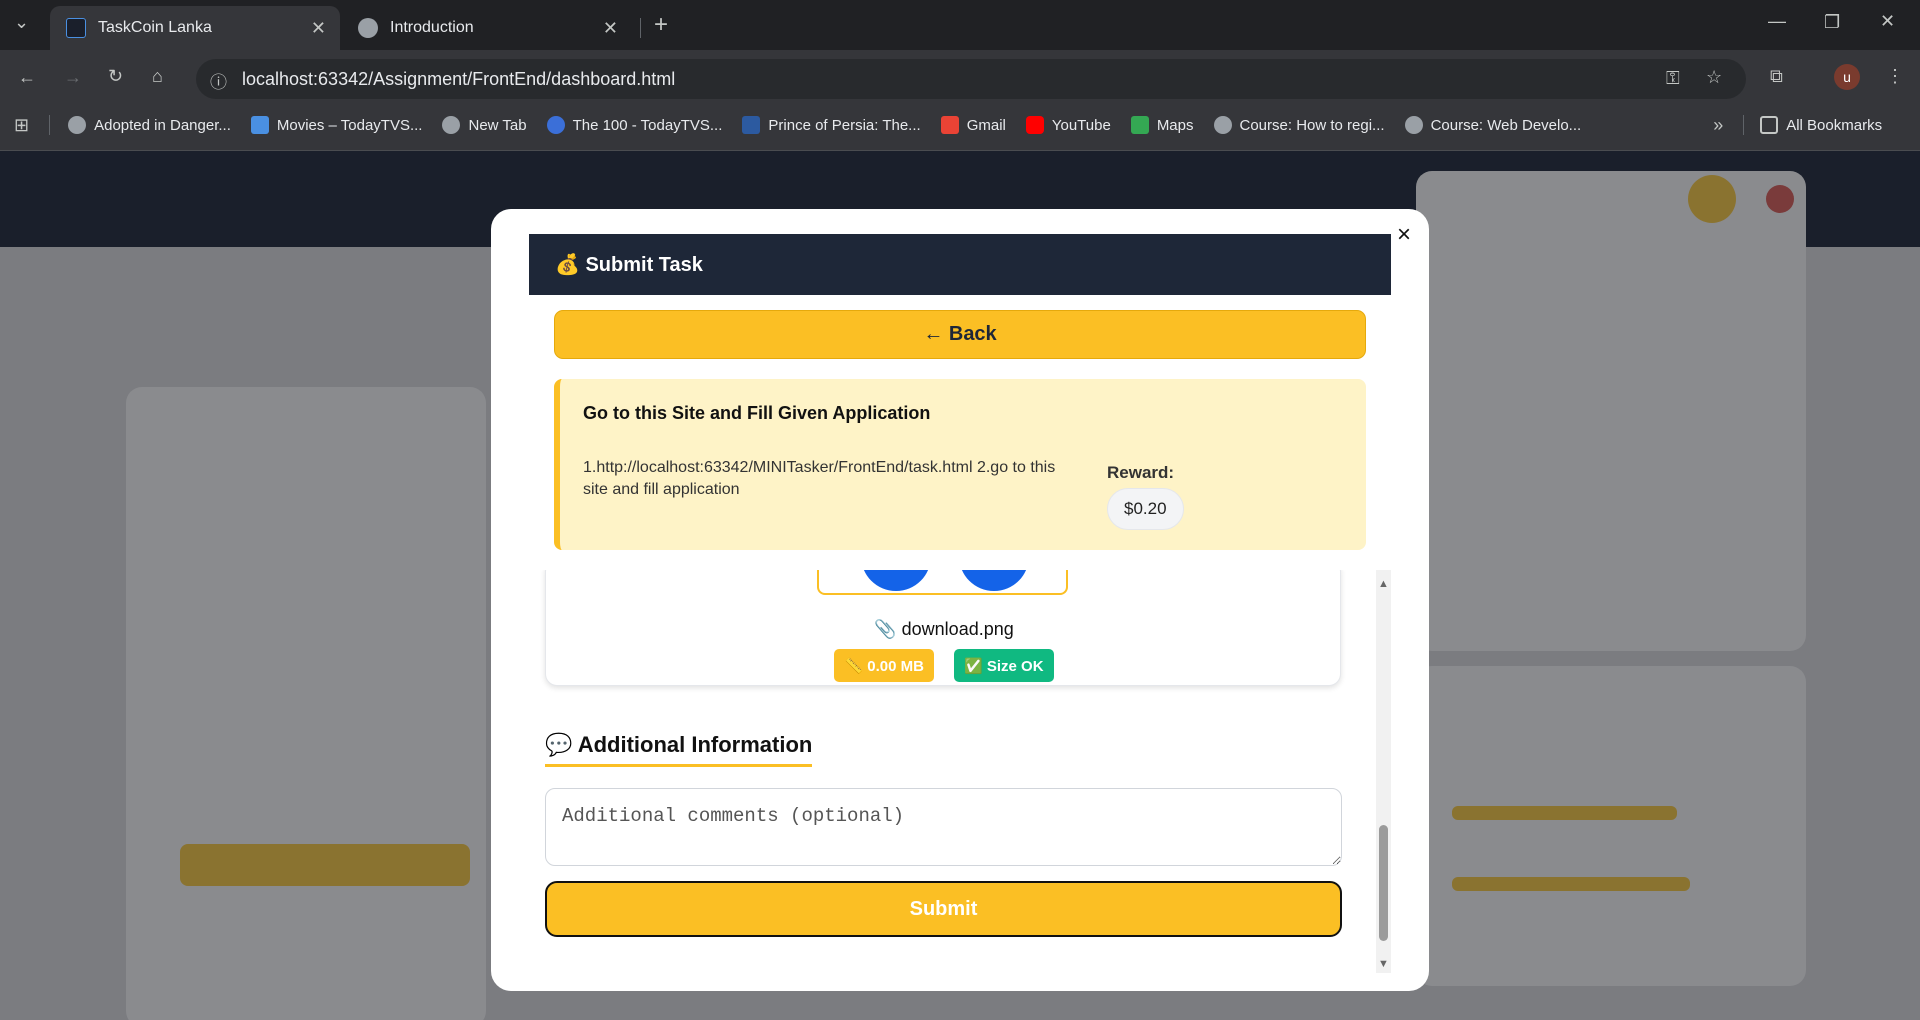 This screenshot has height=1020, width=1920. I want to click on taskcoin-favicon, so click(76, 28).